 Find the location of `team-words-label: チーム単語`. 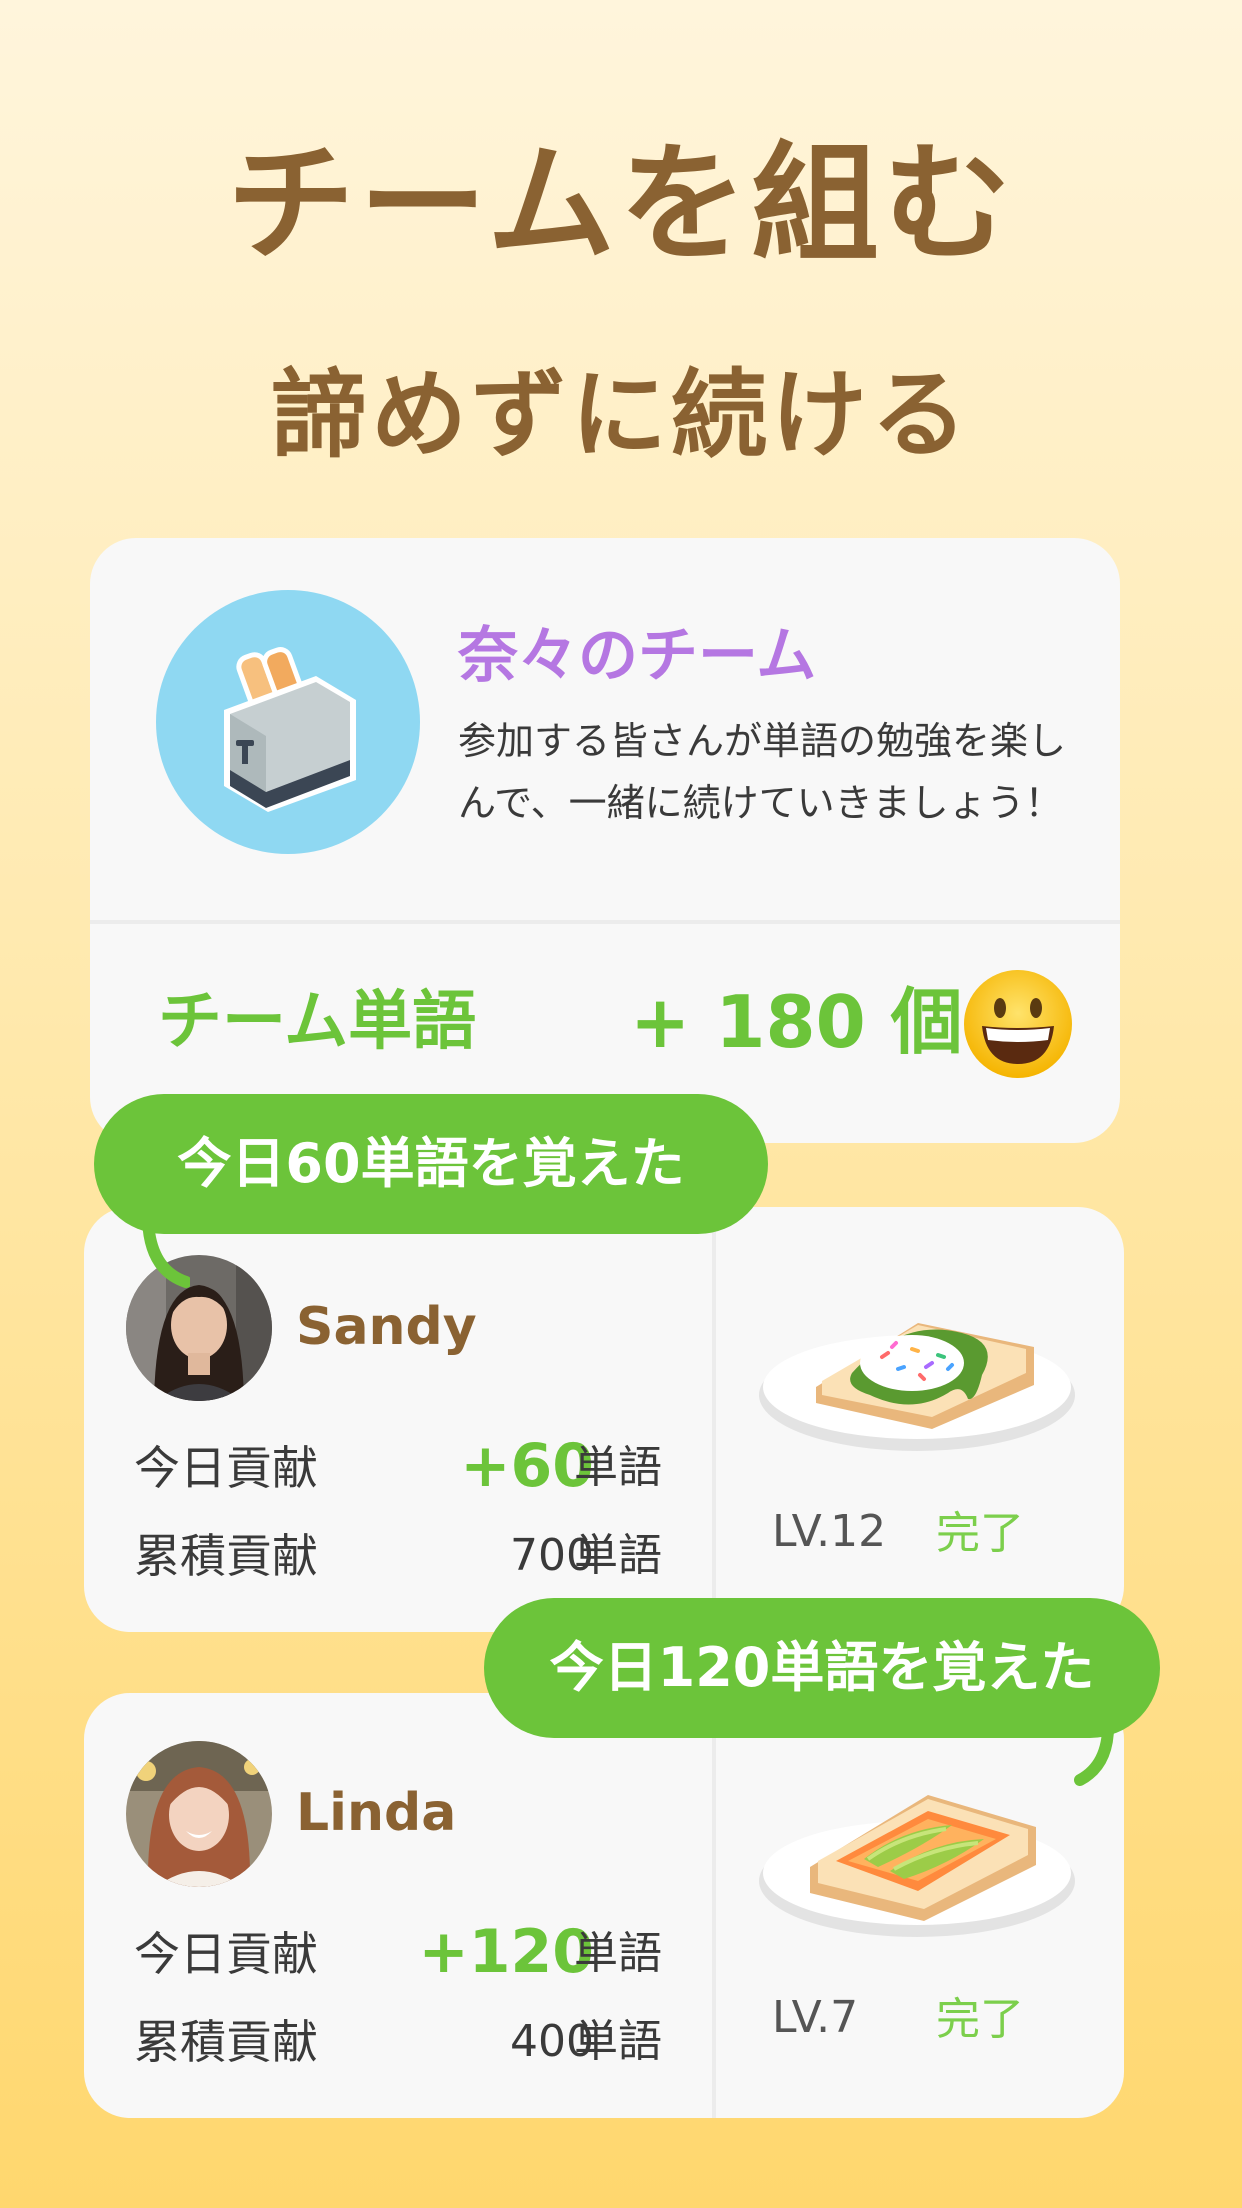

team-words-label: チーム単語 is located at coordinates (317, 1022).